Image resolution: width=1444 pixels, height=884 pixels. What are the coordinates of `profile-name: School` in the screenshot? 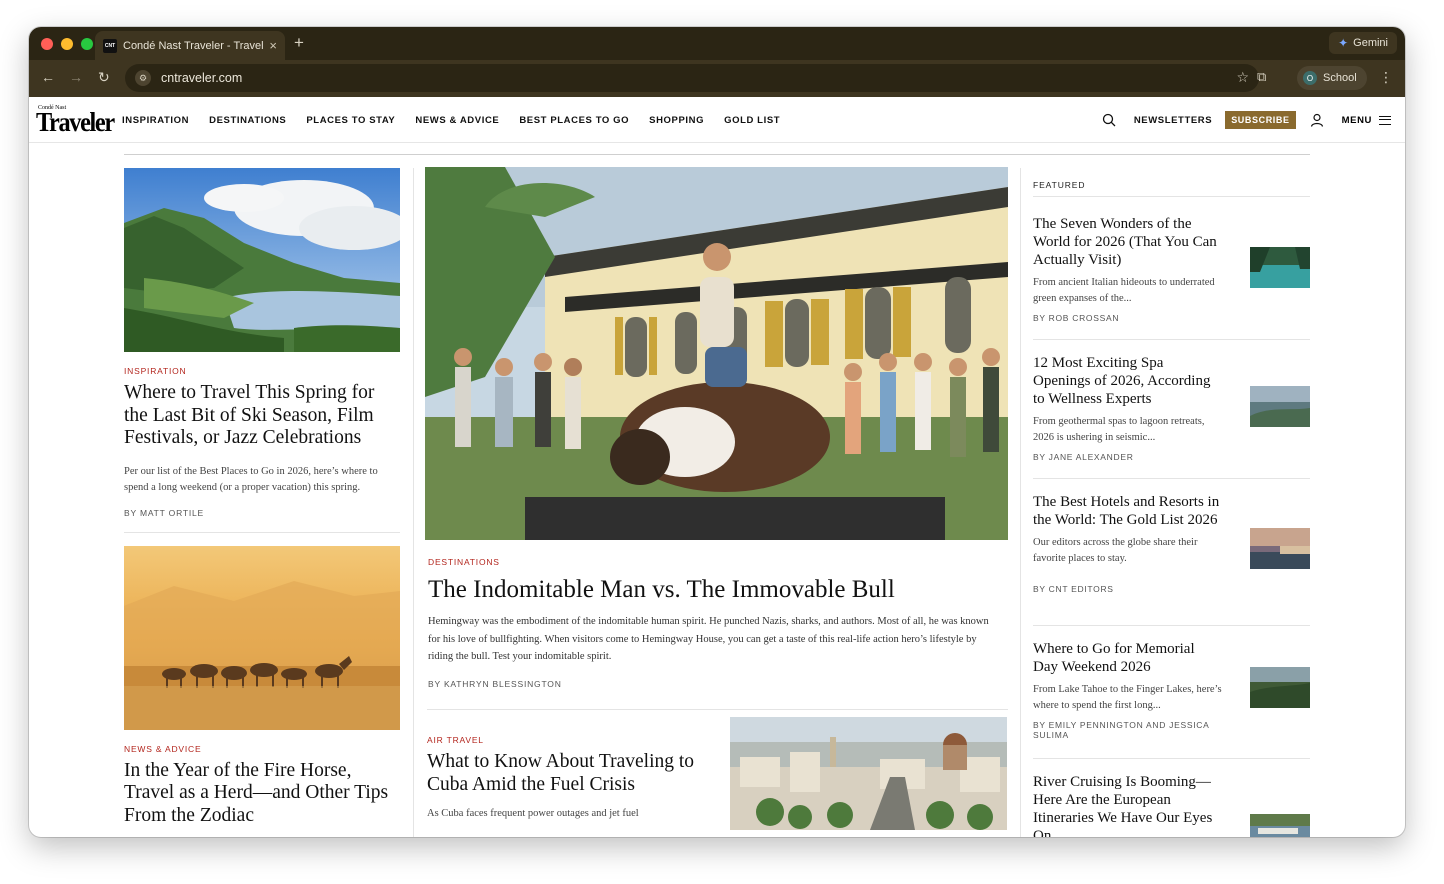 It's located at (1340, 78).